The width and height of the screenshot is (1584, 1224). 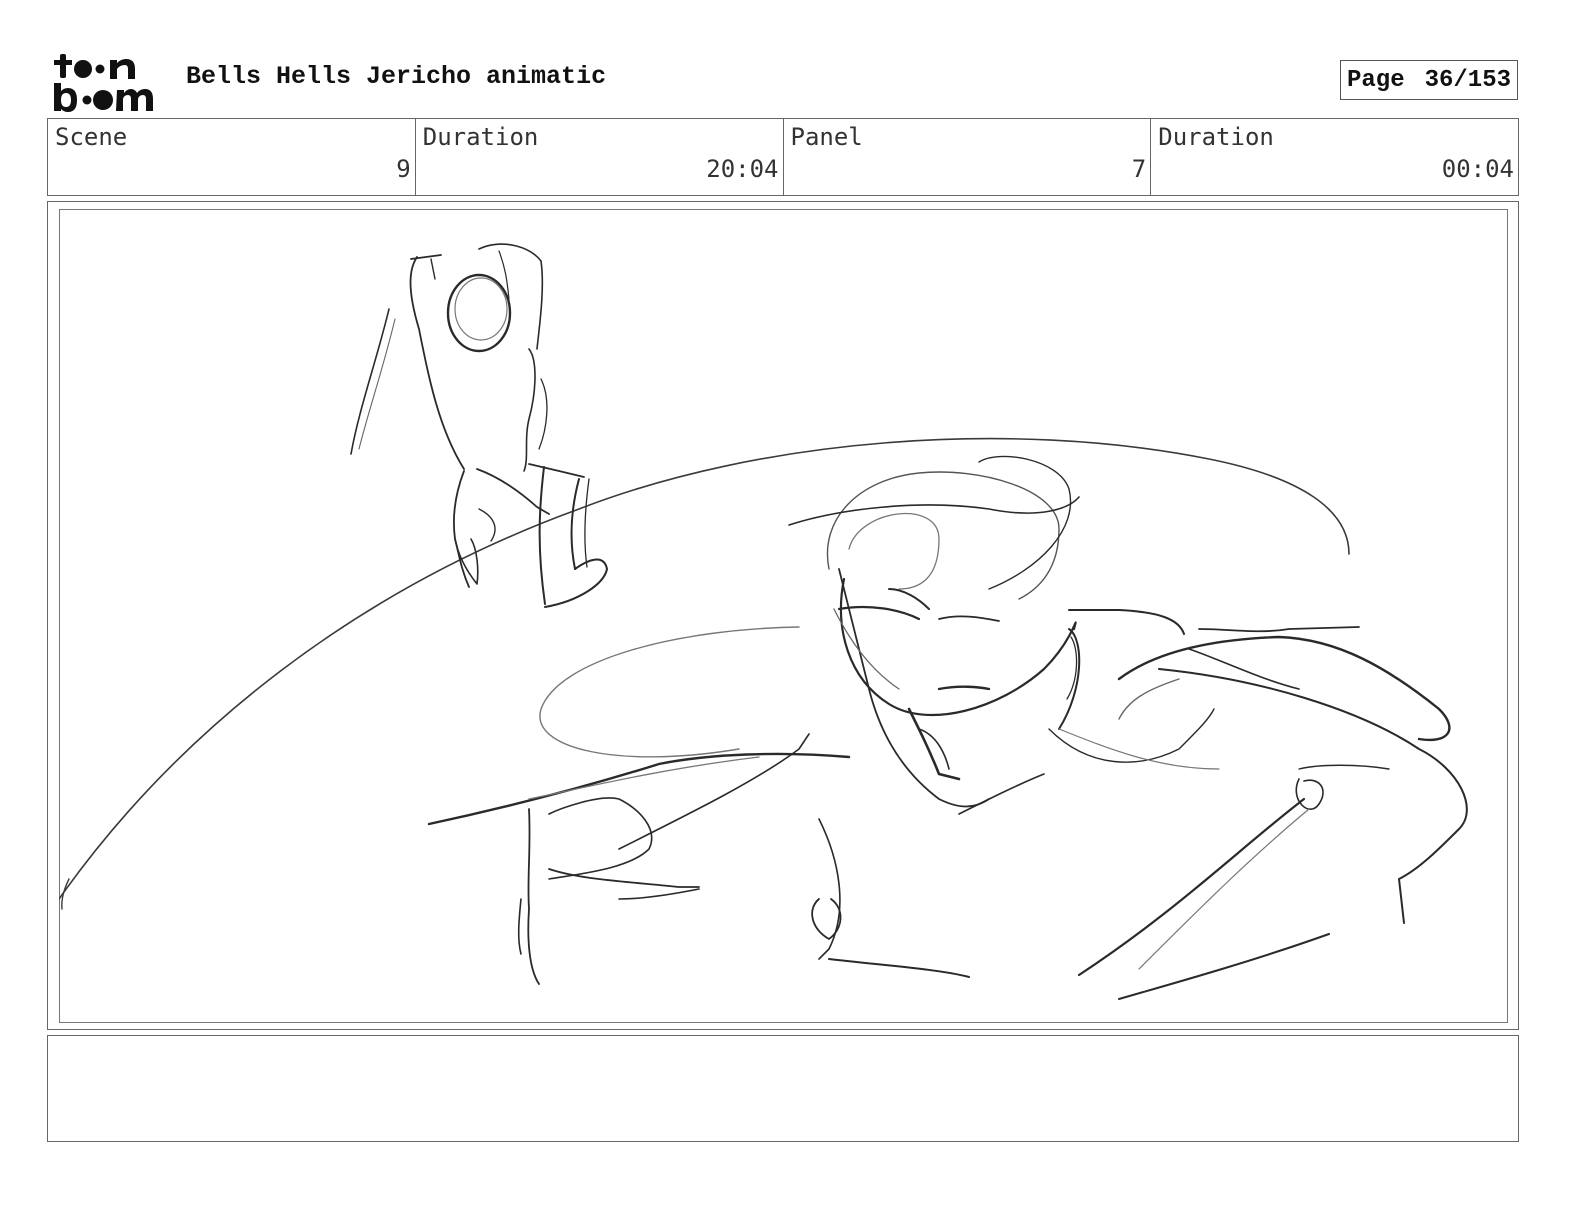 What do you see at coordinates (1477, 169) in the screenshot?
I see `panel-duration-value: 00:04` at bounding box center [1477, 169].